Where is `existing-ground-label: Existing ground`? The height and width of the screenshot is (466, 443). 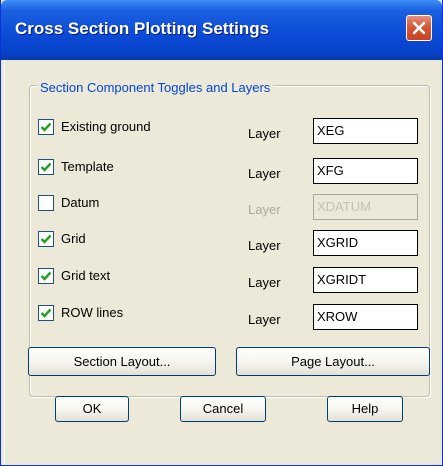
existing-ground-label: Existing ground is located at coordinates (106, 126).